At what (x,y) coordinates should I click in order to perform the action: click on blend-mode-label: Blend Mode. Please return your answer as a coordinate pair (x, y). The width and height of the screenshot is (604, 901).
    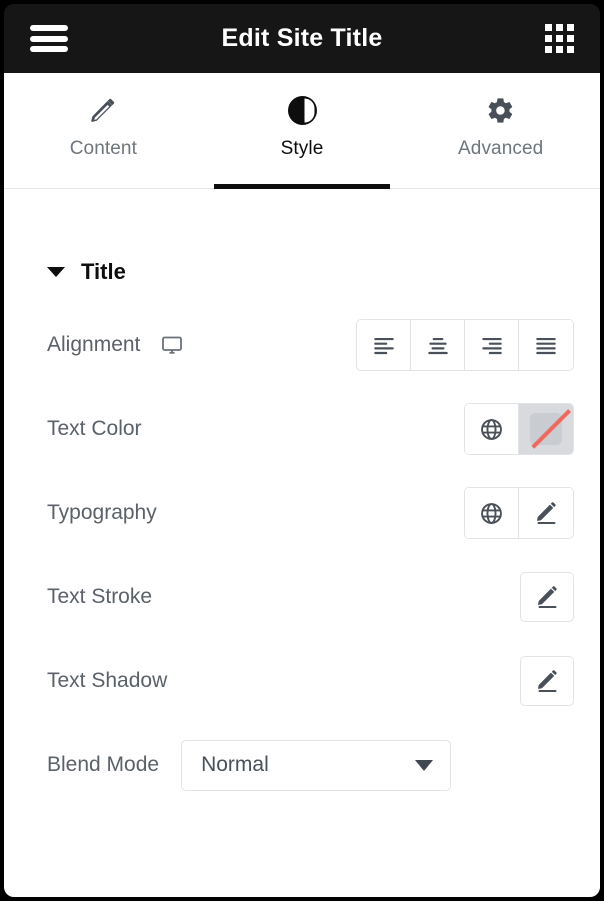
    Looking at the image, I should click on (103, 764).